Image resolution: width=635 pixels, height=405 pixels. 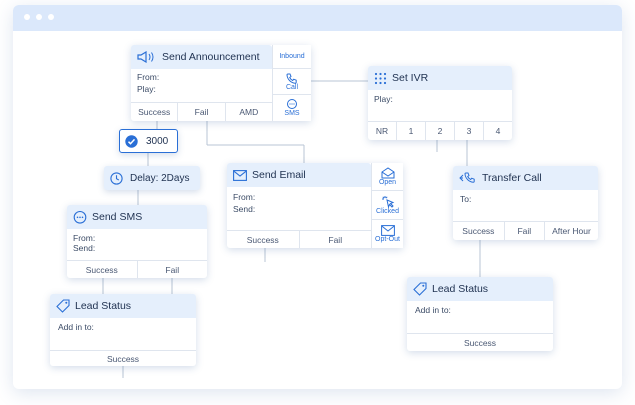 What do you see at coordinates (157, 141) in the screenshot?
I see `counter-value: 3000` at bounding box center [157, 141].